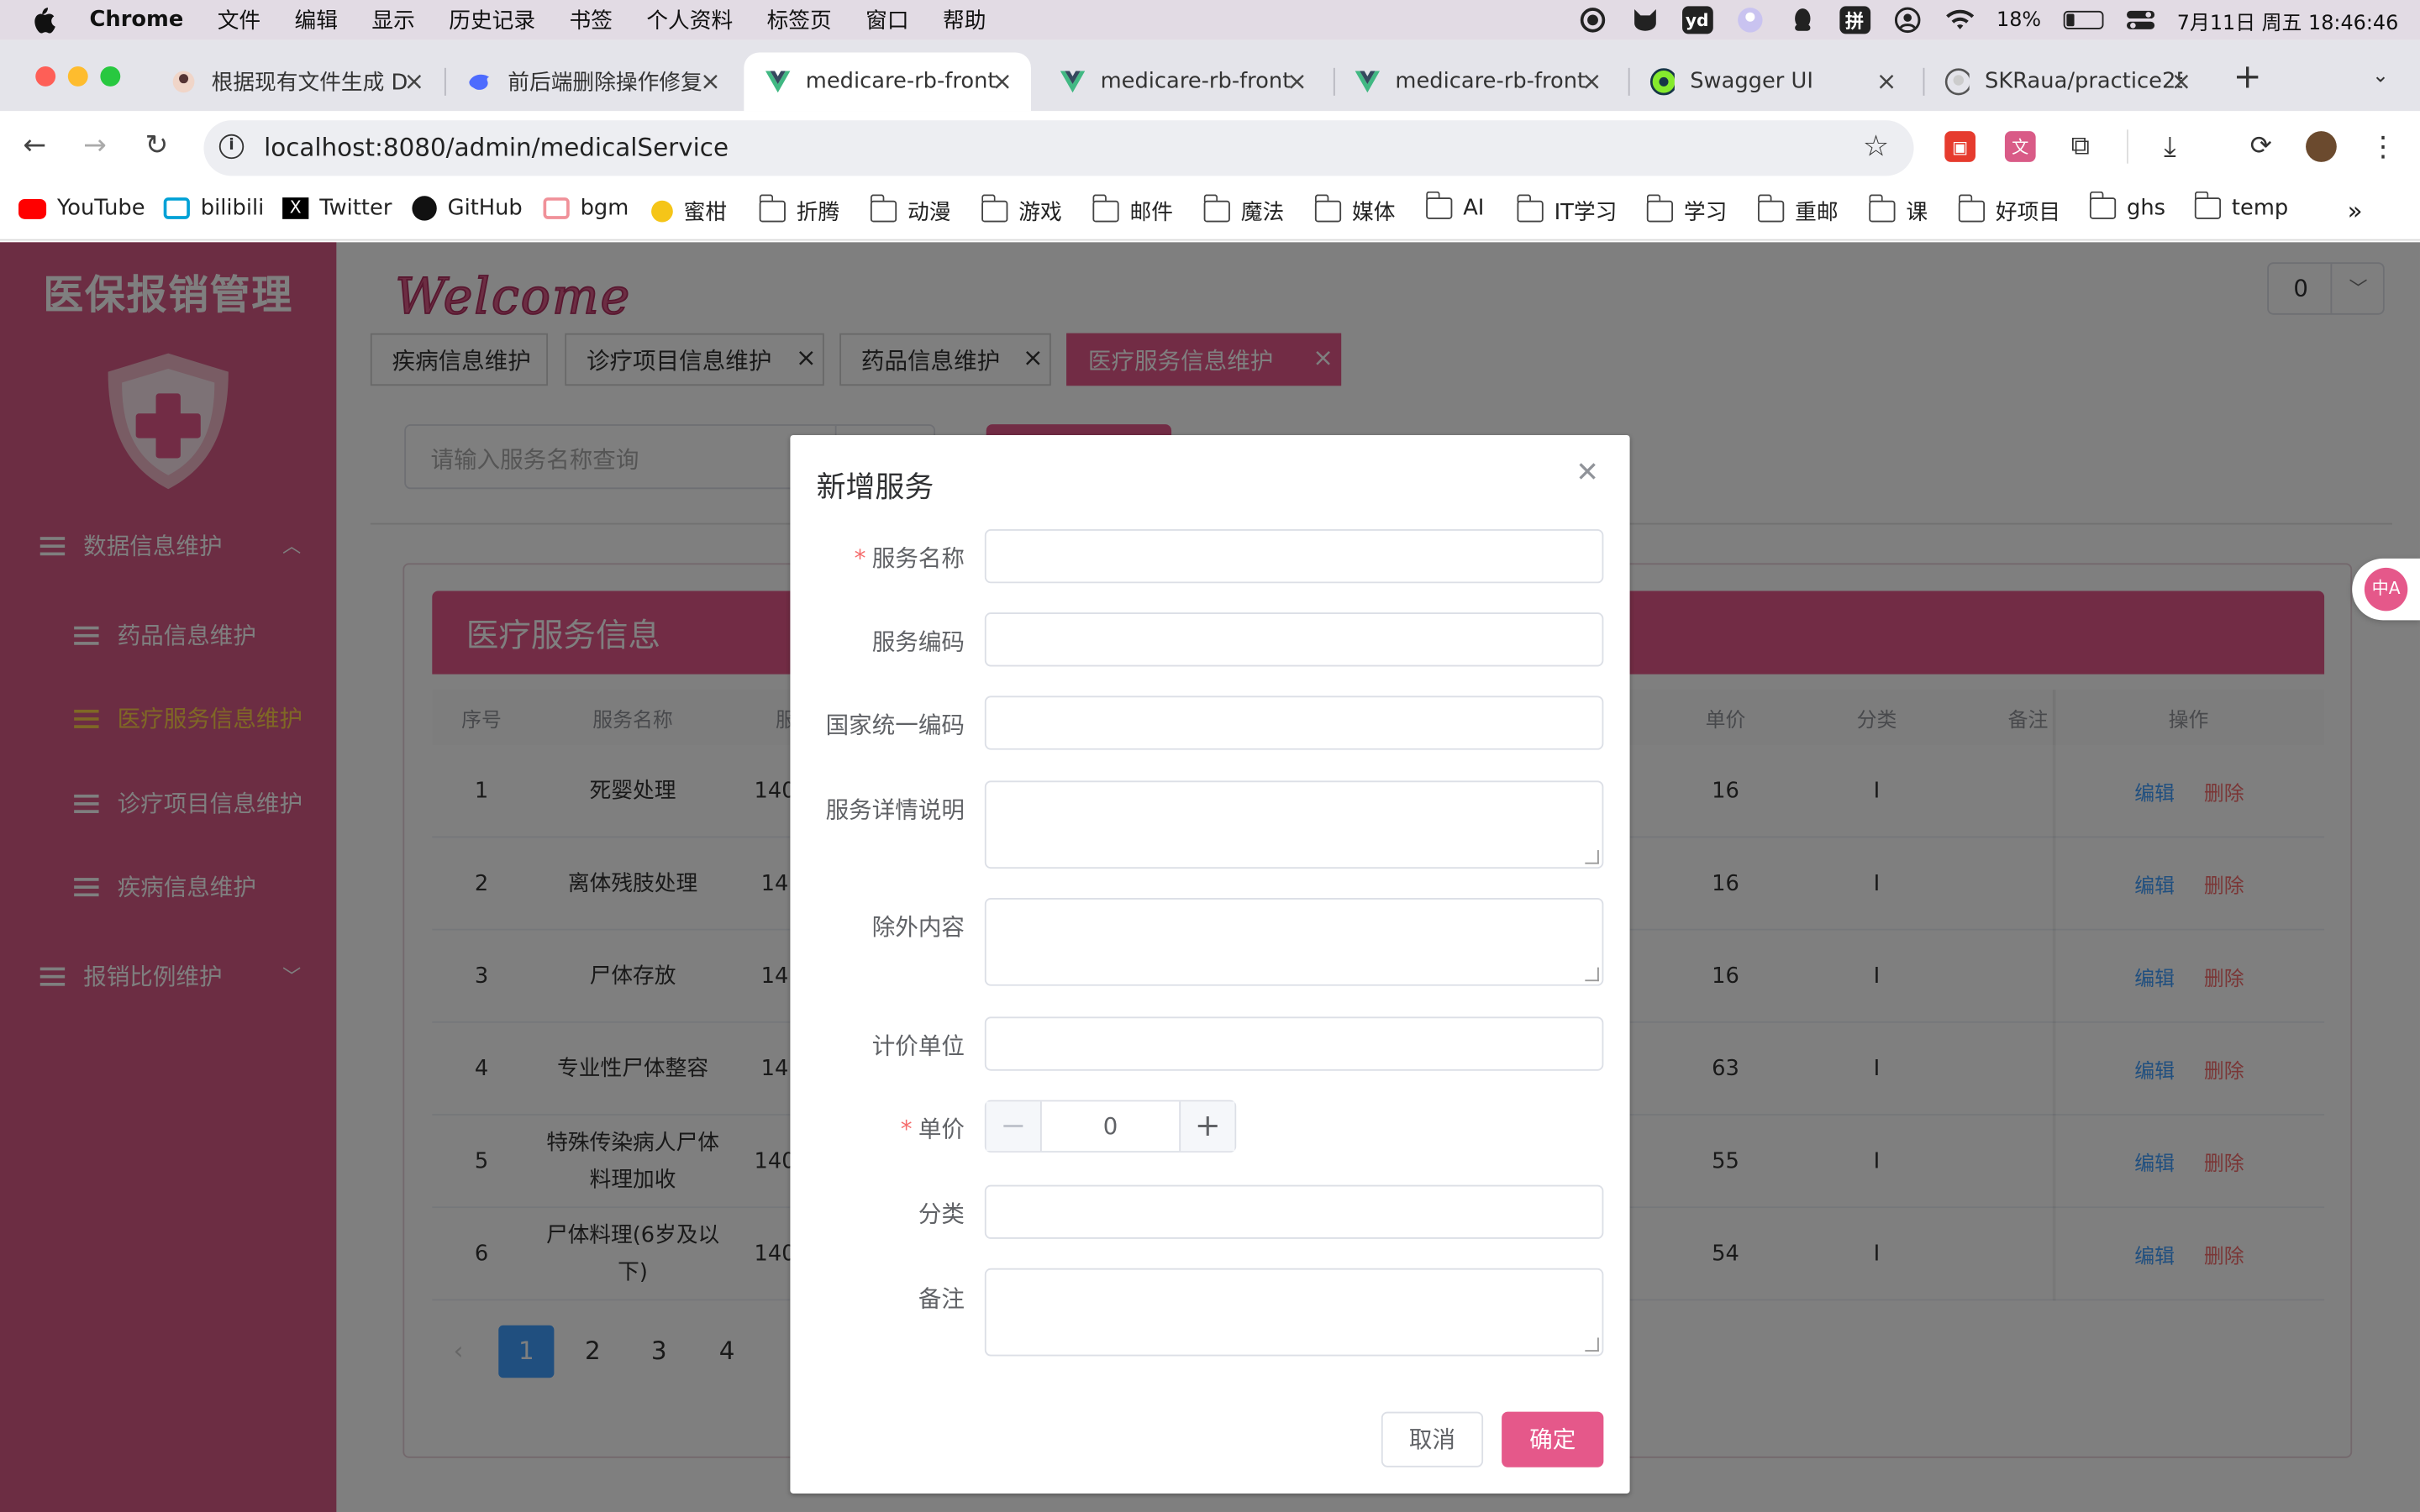 The image size is (2420, 1512). Describe the element at coordinates (2067, 81) in the screenshot. I see `tab-7: SKRaua/practice25 ×` at that location.